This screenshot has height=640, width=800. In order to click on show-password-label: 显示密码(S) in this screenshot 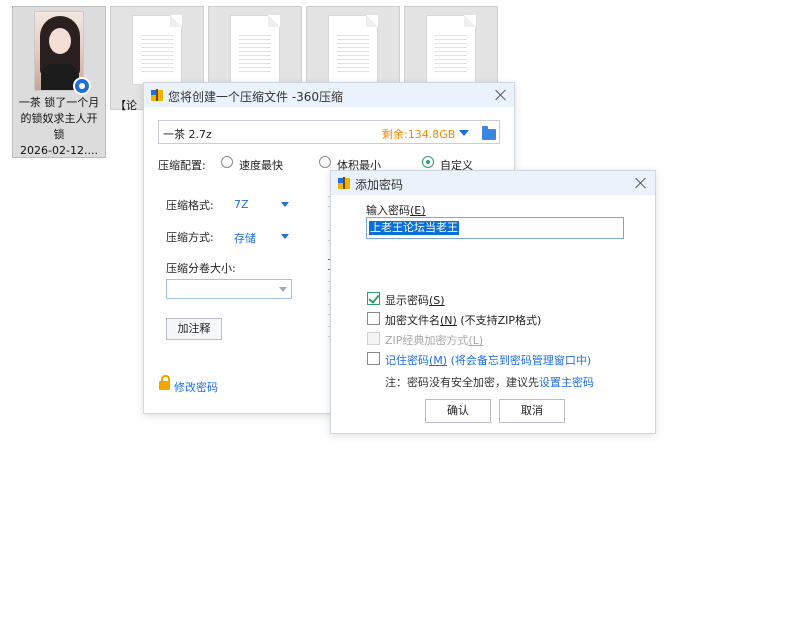, I will do `click(415, 300)`.